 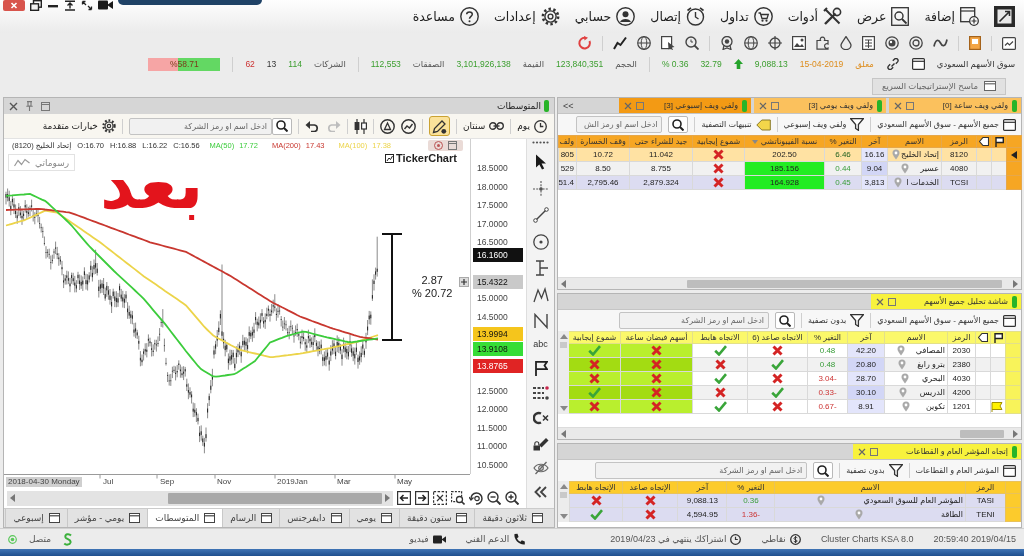 I want to click on tab: إتجاه المؤشر العام و القطاعات, so click(x=937, y=451).